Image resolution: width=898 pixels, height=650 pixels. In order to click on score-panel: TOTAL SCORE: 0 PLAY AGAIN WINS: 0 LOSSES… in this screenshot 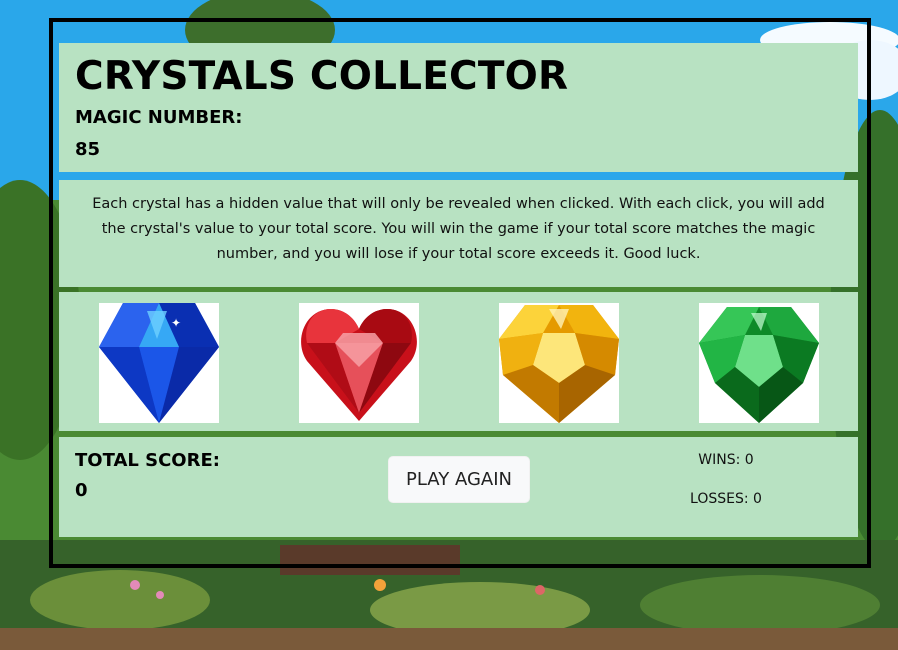, I will do `click(458, 487)`.